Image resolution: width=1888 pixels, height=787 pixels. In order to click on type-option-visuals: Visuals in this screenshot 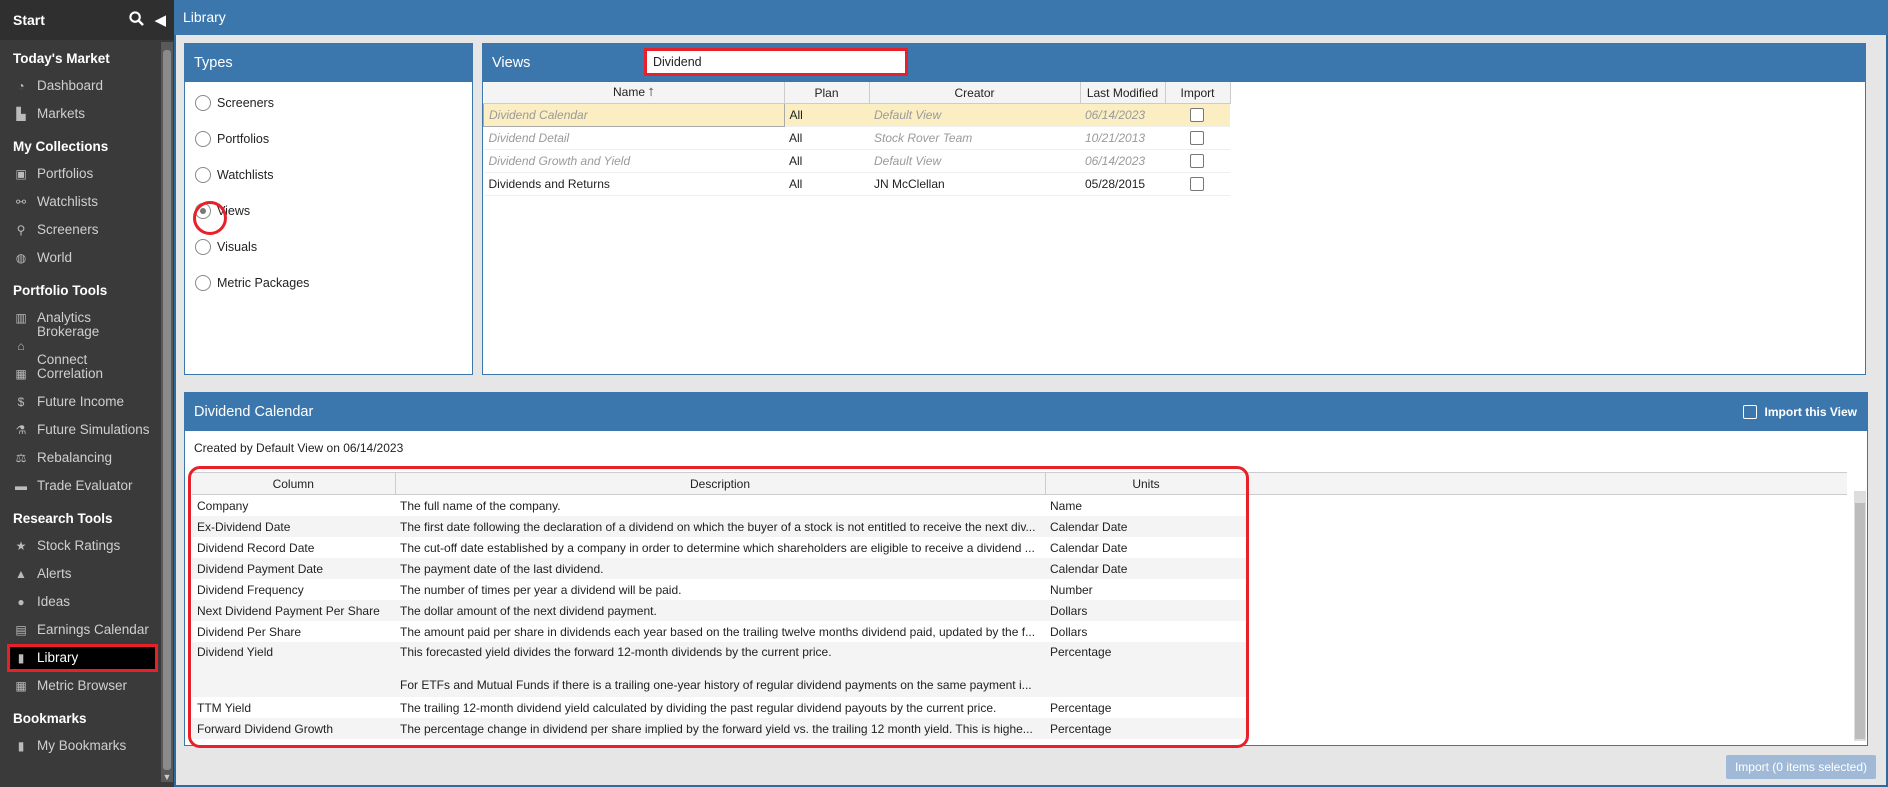, I will do `click(328, 247)`.